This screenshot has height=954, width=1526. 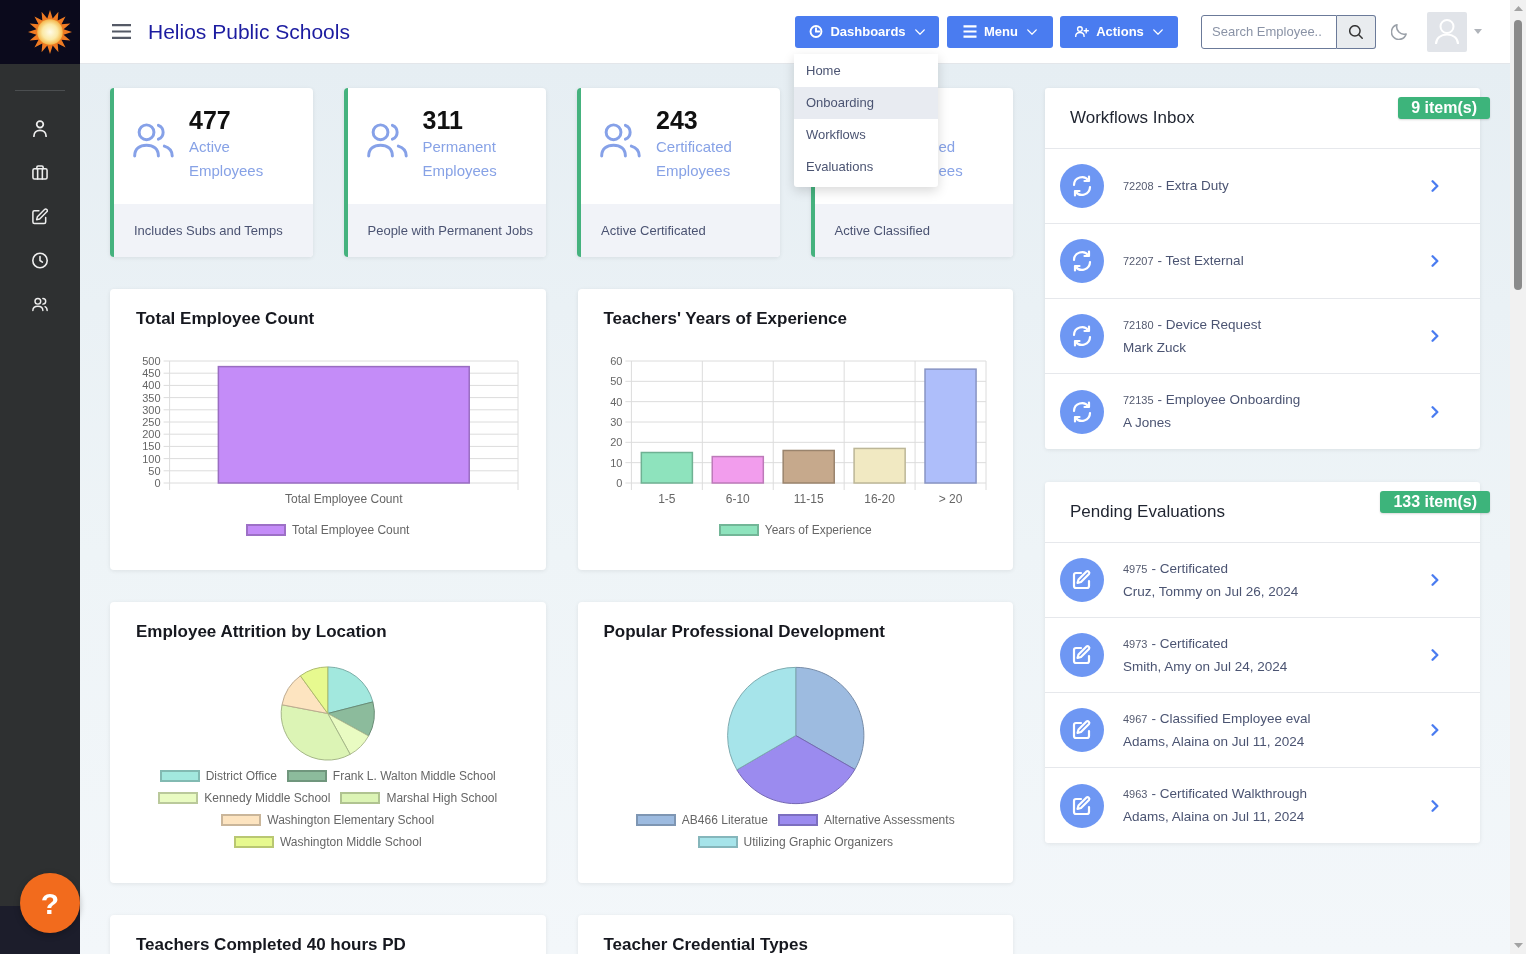 I want to click on legend-label: District Office, so click(x=241, y=776).